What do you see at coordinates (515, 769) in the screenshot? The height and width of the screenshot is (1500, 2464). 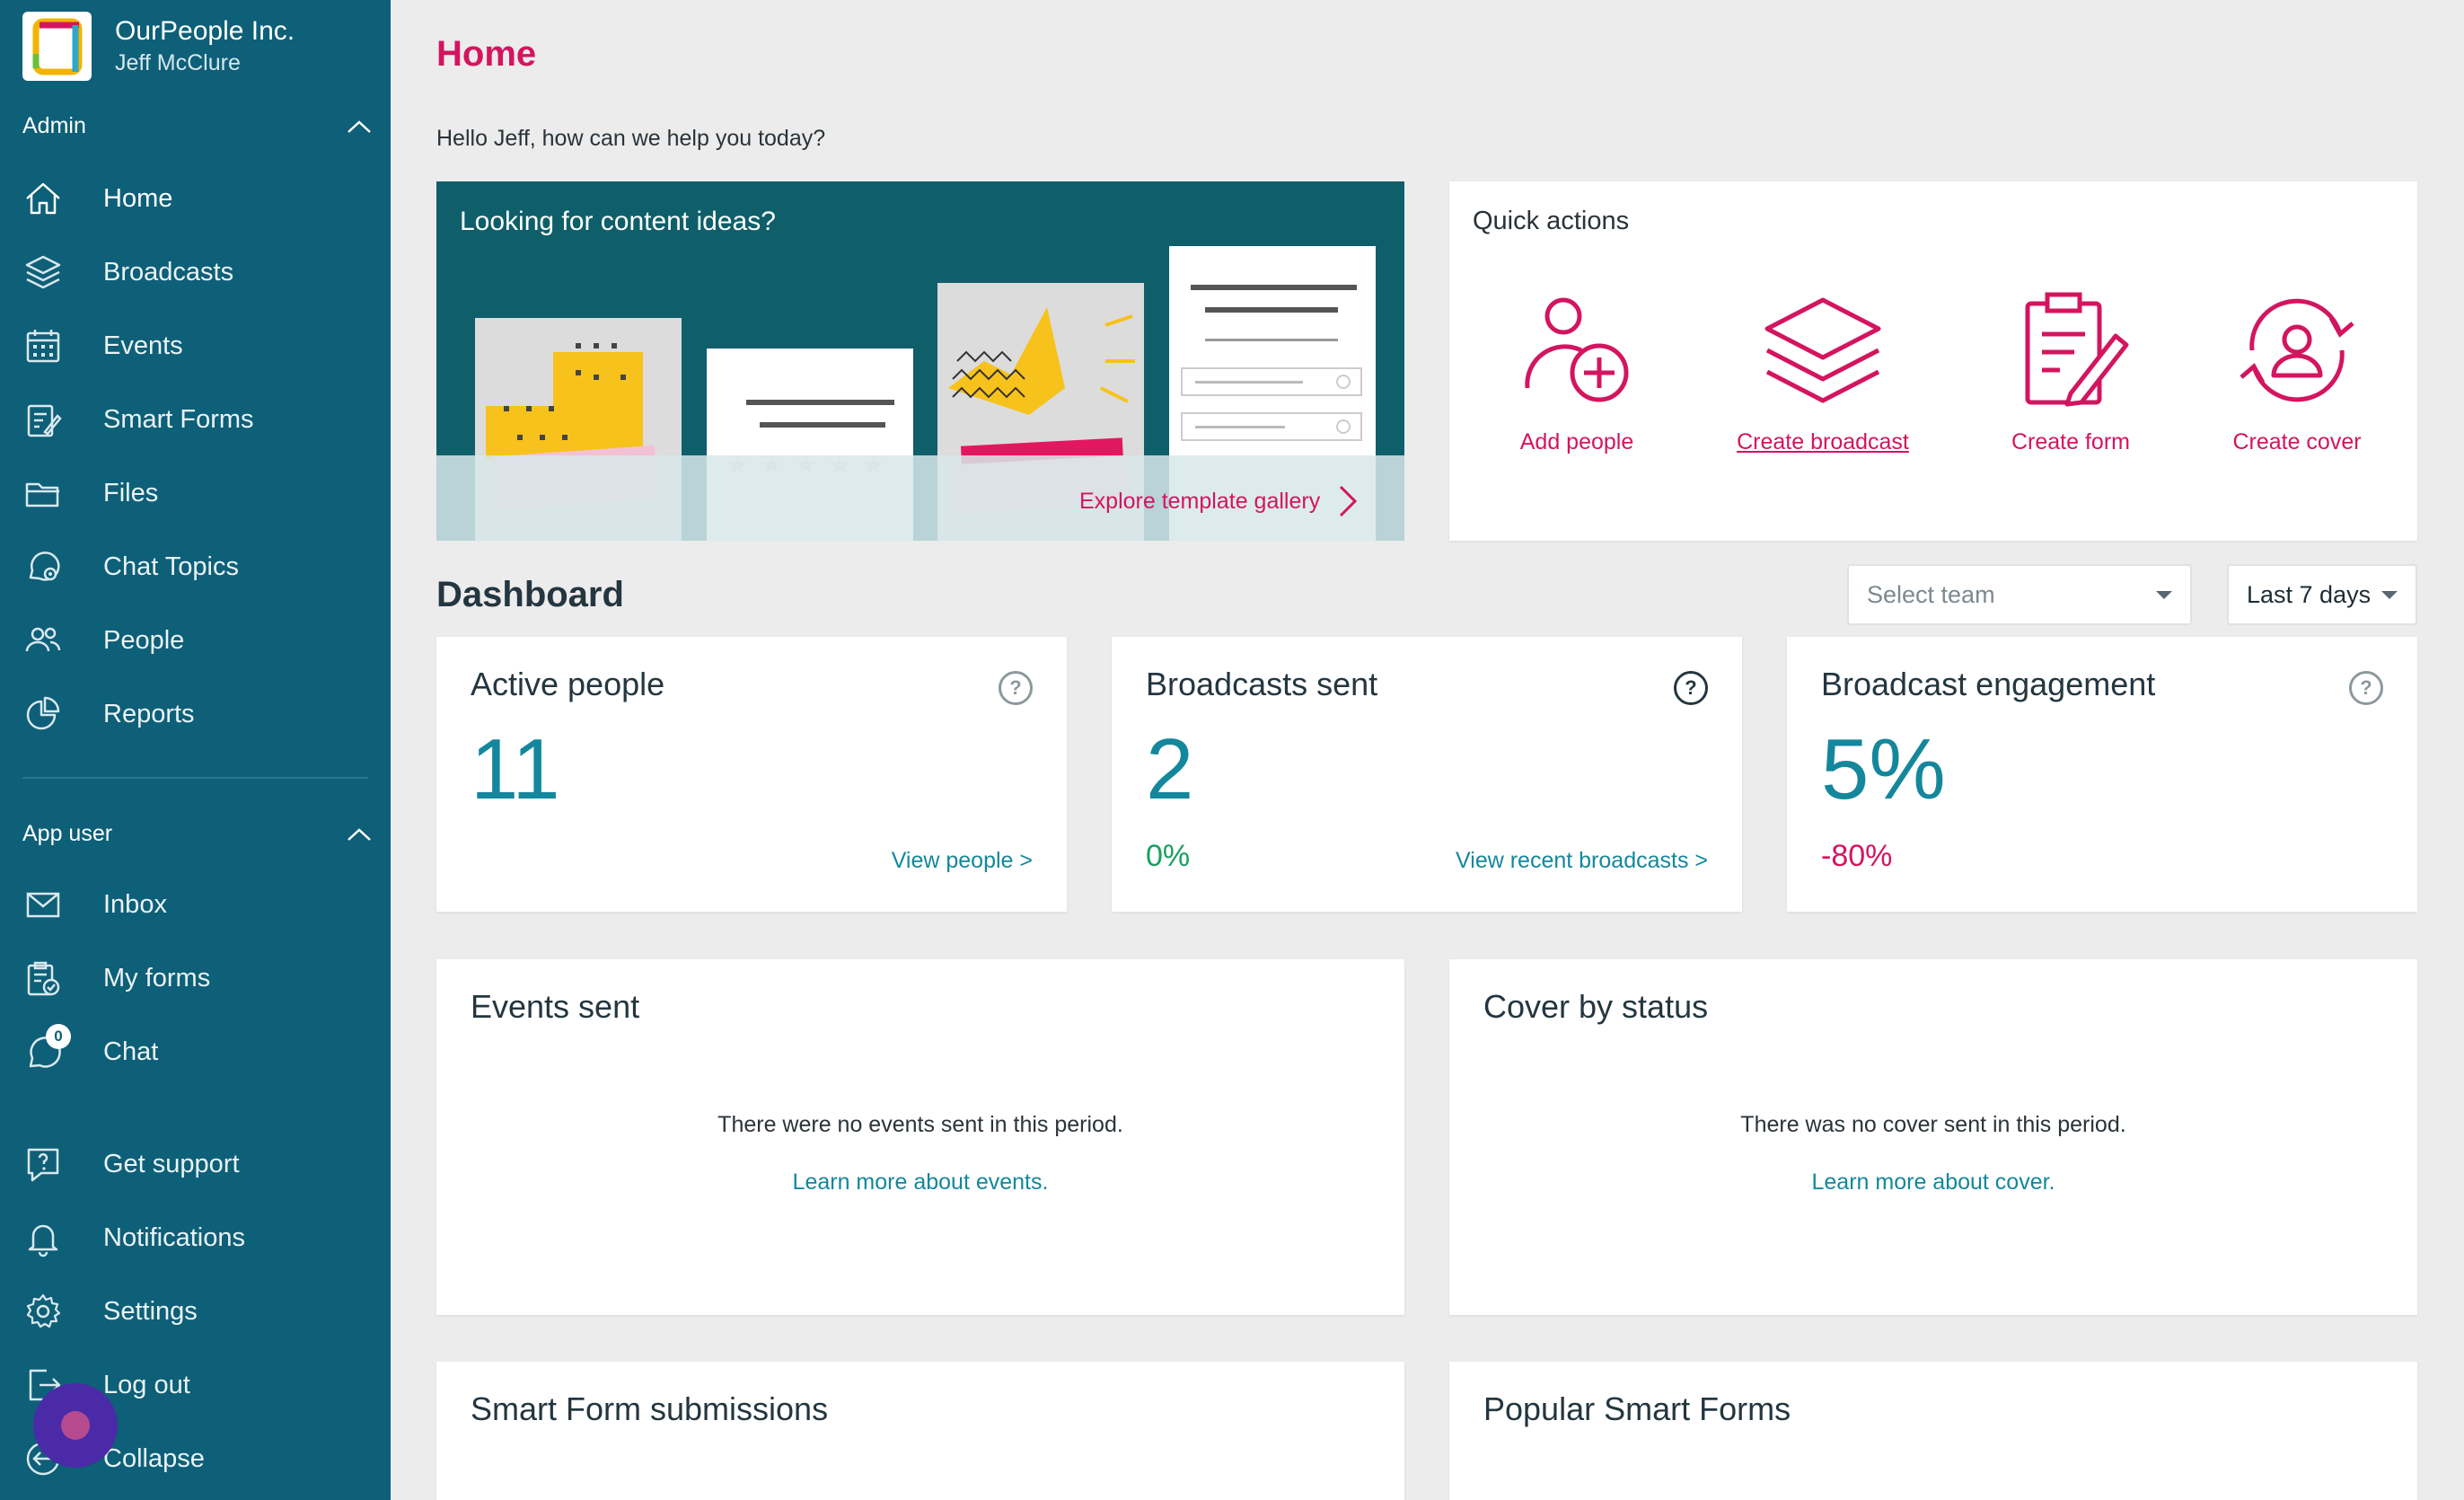 I see `stat-value: 11` at bounding box center [515, 769].